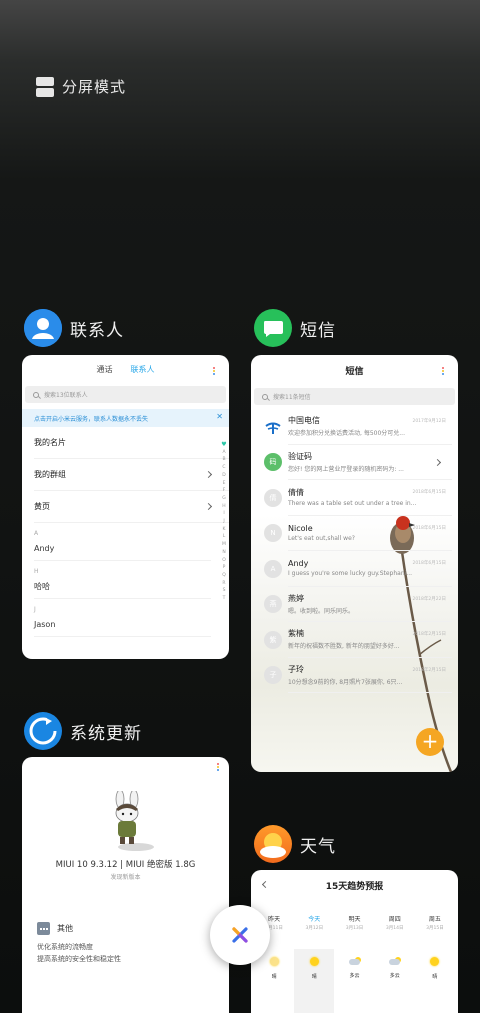 Image resolution: width=480 pixels, height=1013 pixels. What do you see at coordinates (429, 563) in the screenshot?
I see `message-date: 2018年6月15日` at bounding box center [429, 563].